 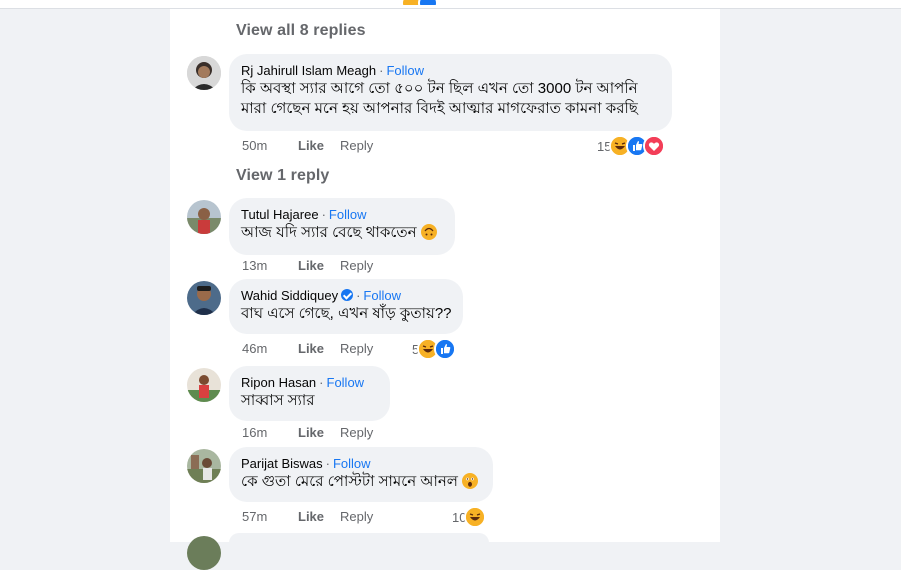 I want to click on commenter-name: Ripon Hasan, so click(x=278, y=382).